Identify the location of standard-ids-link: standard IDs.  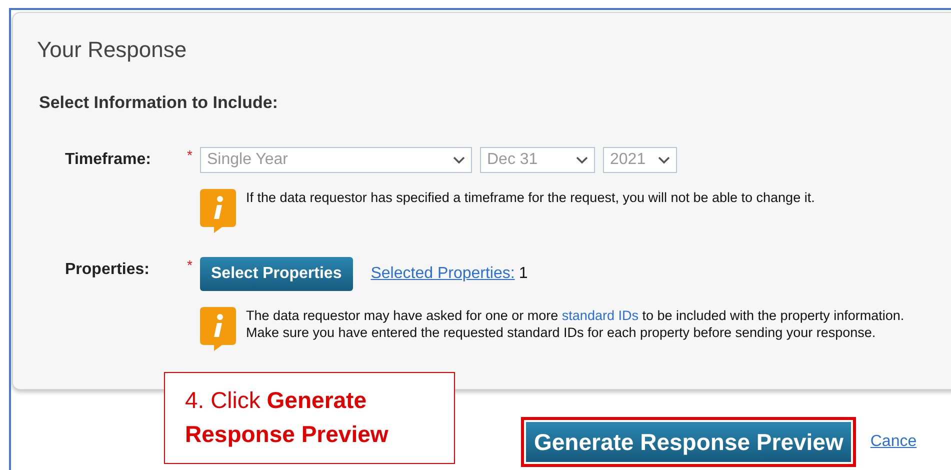
(600, 315).